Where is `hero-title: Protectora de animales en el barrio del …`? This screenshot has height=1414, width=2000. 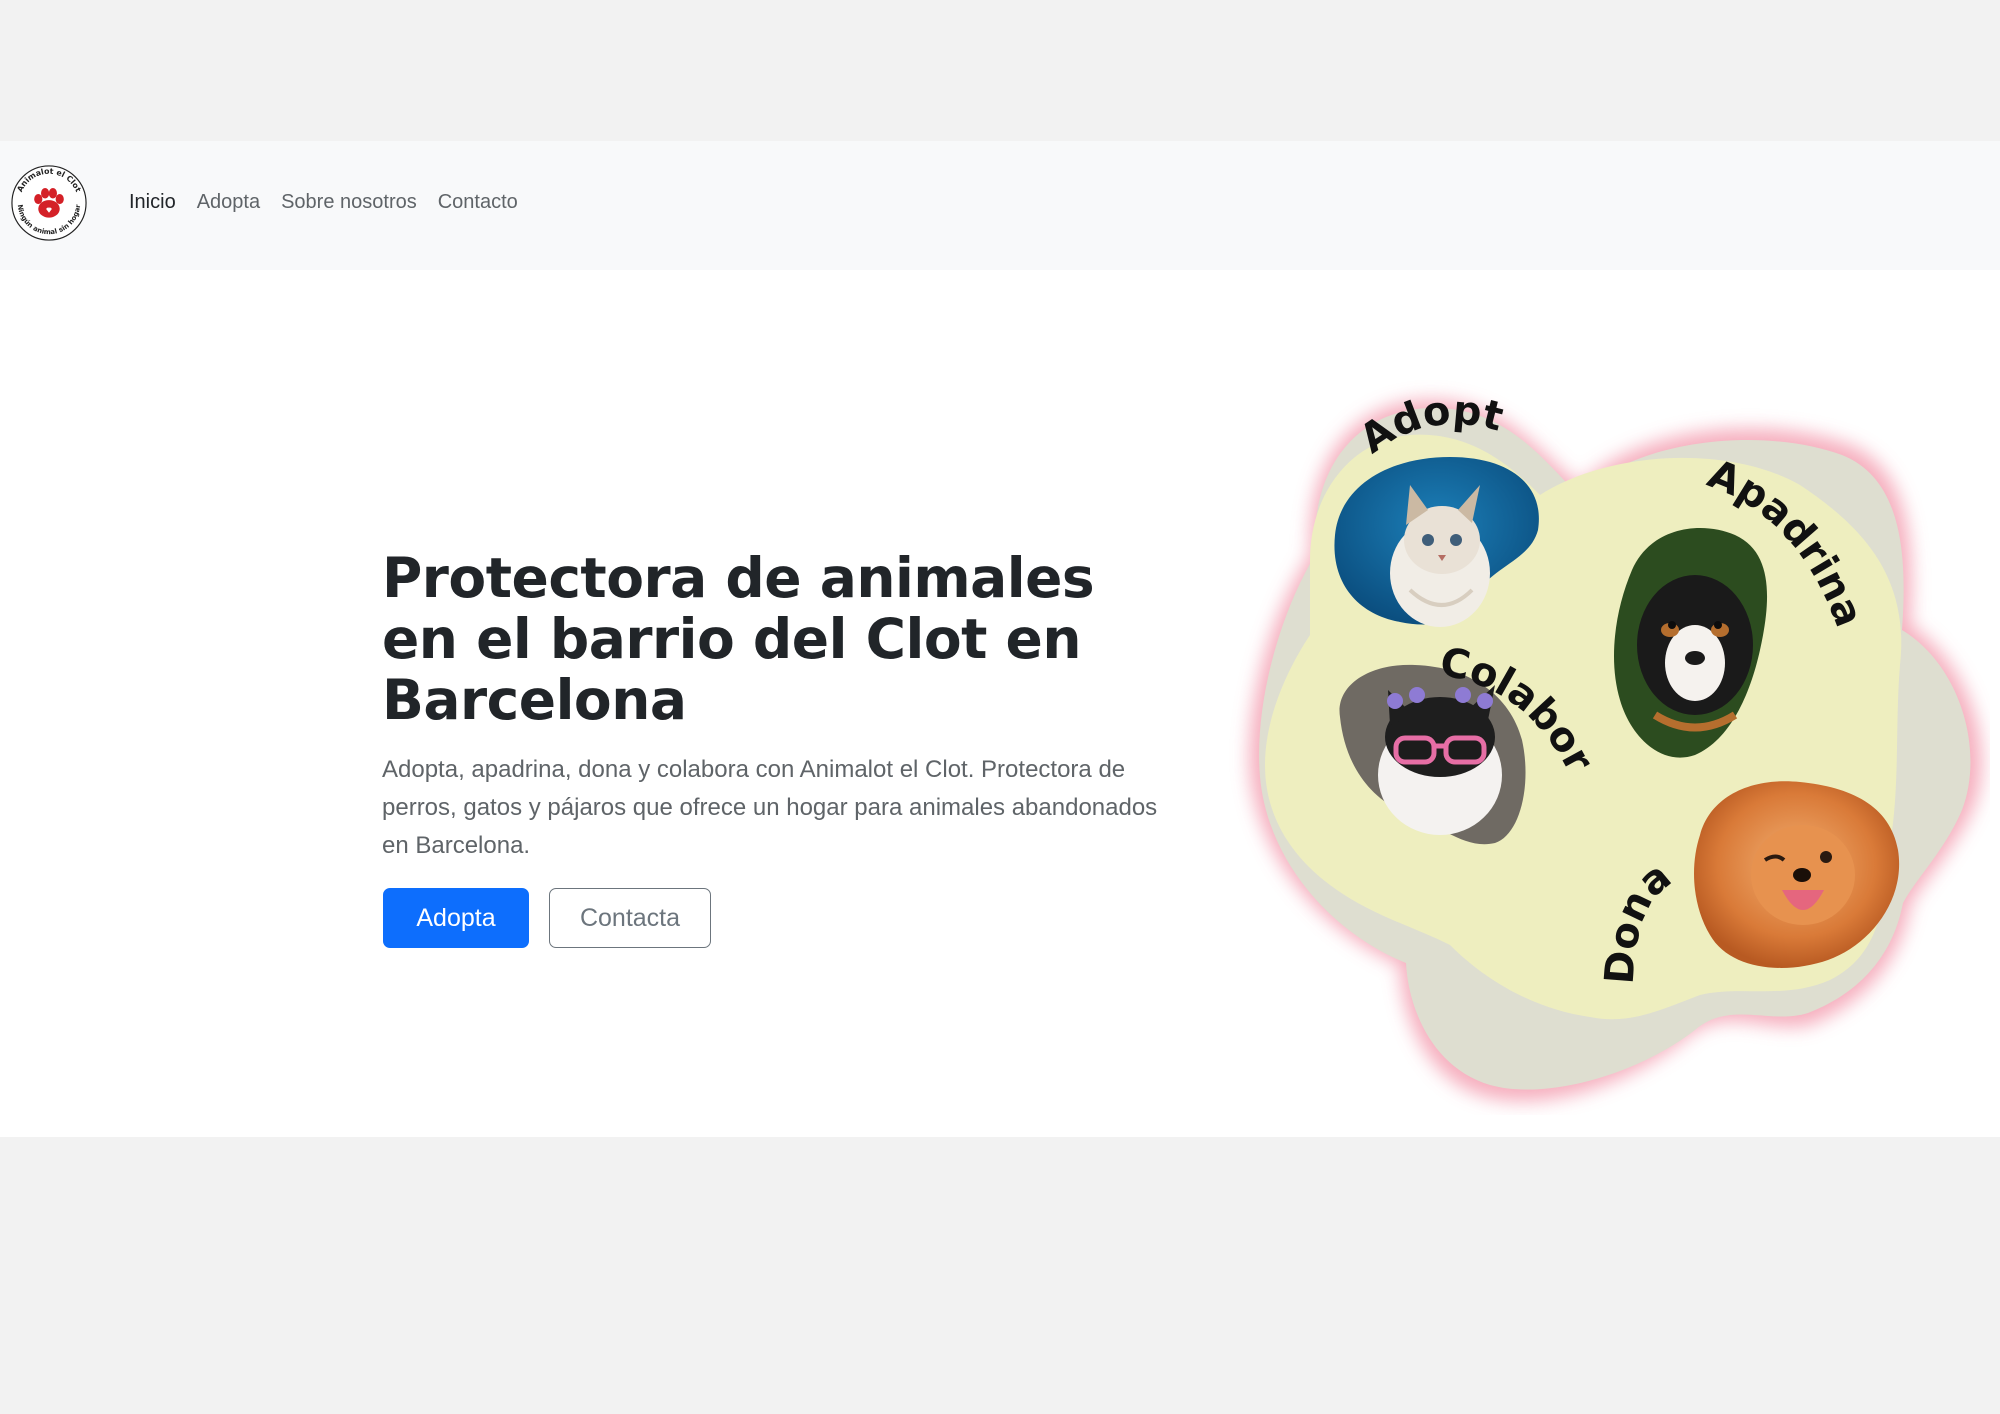 hero-title: Protectora de animales en el barrio del … is located at coordinates (738, 639).